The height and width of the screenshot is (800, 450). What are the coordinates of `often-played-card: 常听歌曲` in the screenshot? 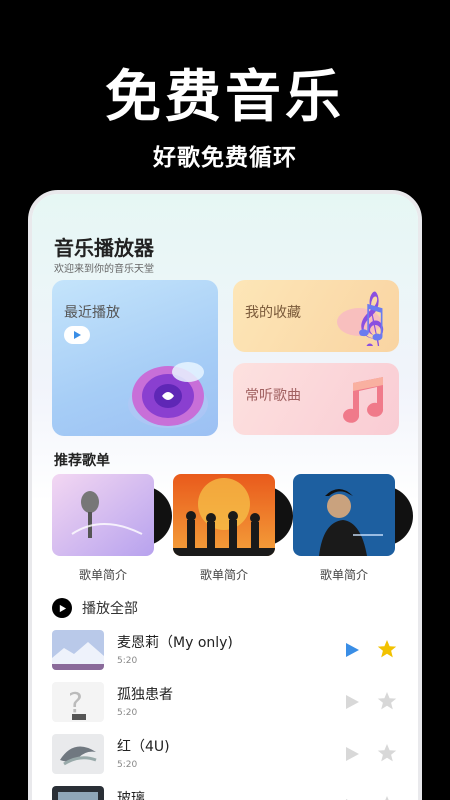 It's located at (316, 399).